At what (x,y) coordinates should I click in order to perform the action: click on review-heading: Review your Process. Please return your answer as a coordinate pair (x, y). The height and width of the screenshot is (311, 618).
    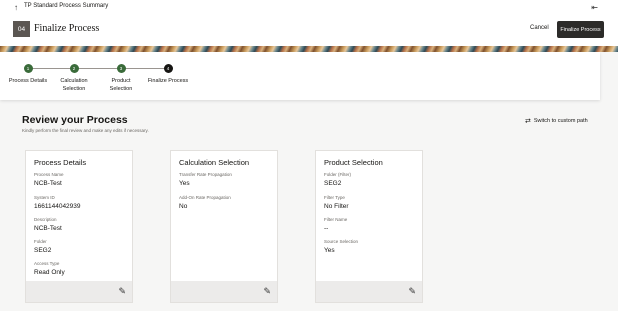
    Looking at the image, I should click on (75, 120).